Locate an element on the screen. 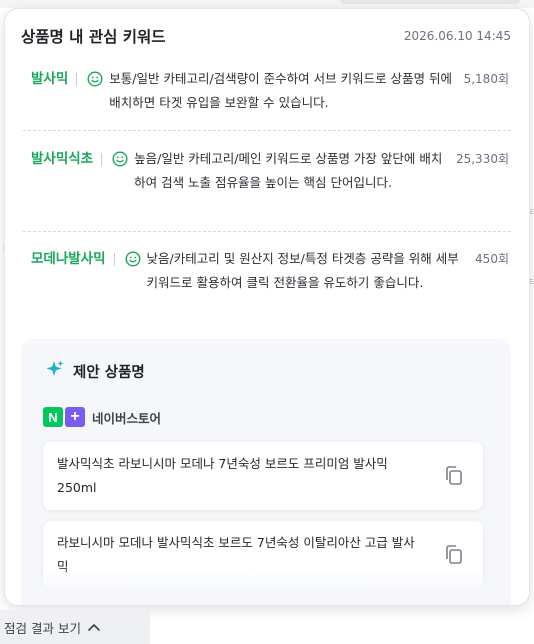 The width and height of the screenshot is (534, 644). search-count: 25,330회 is located at coordinates (482, 159).